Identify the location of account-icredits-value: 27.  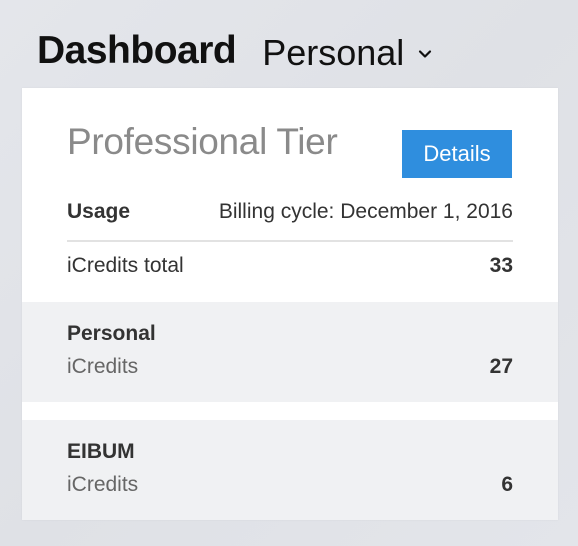
(501, 366).